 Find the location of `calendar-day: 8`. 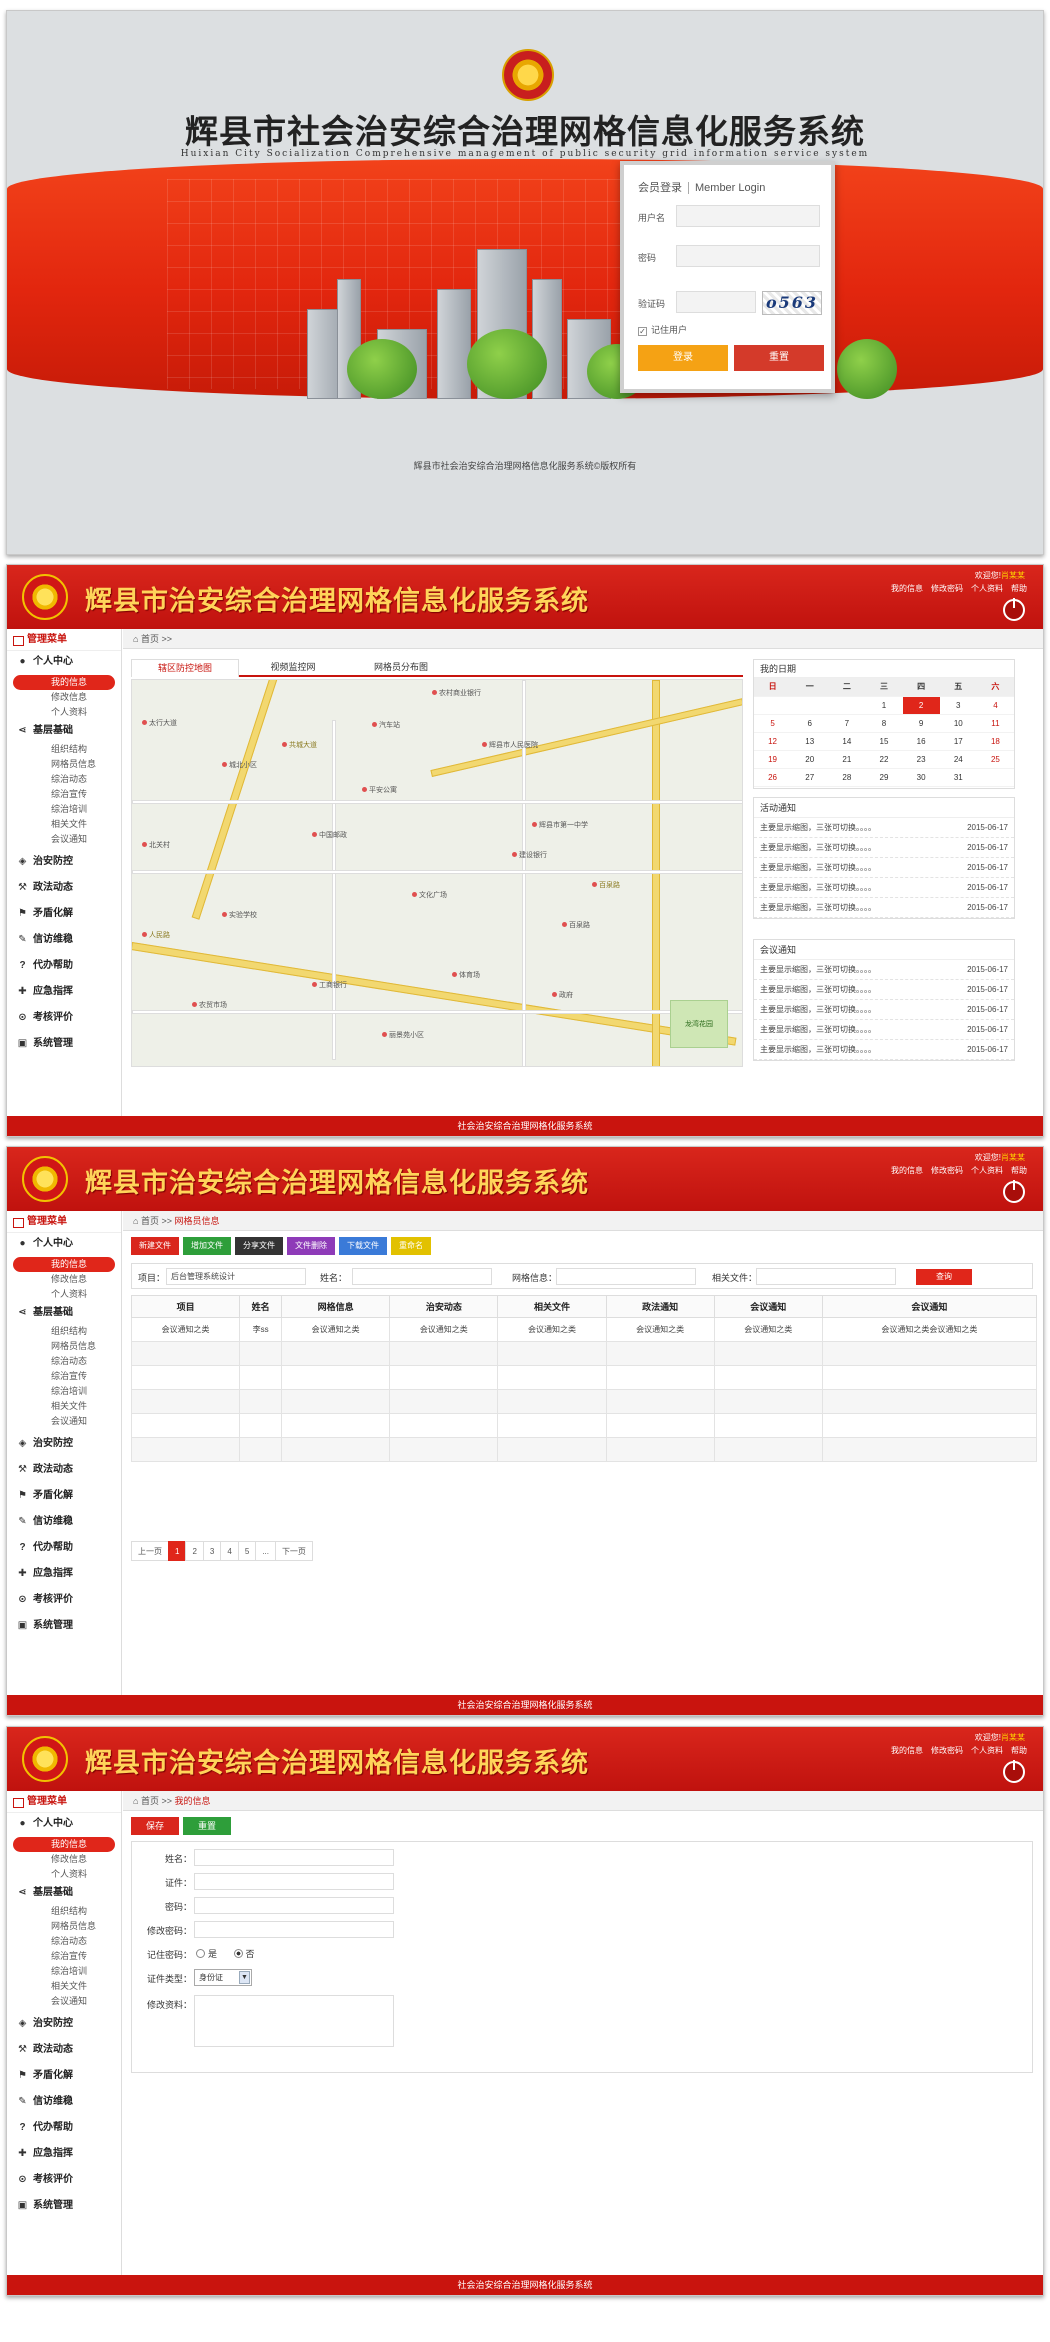

calendar-day: 8 is located at coordinates (884, 723).